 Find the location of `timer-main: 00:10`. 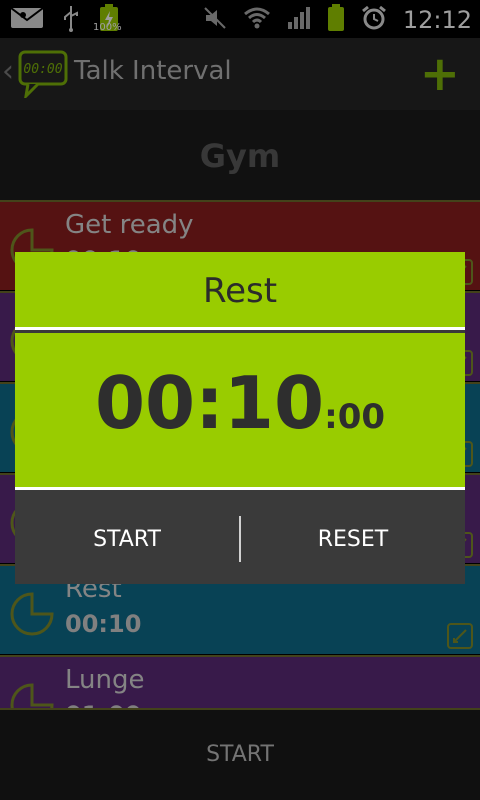

timer-main: 00:10 is located at coordinates (209, 403).